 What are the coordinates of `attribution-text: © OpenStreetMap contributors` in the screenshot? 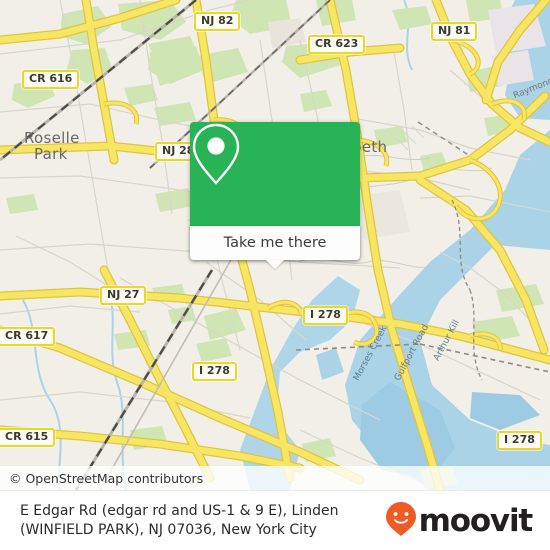 It's located at (101, 478).